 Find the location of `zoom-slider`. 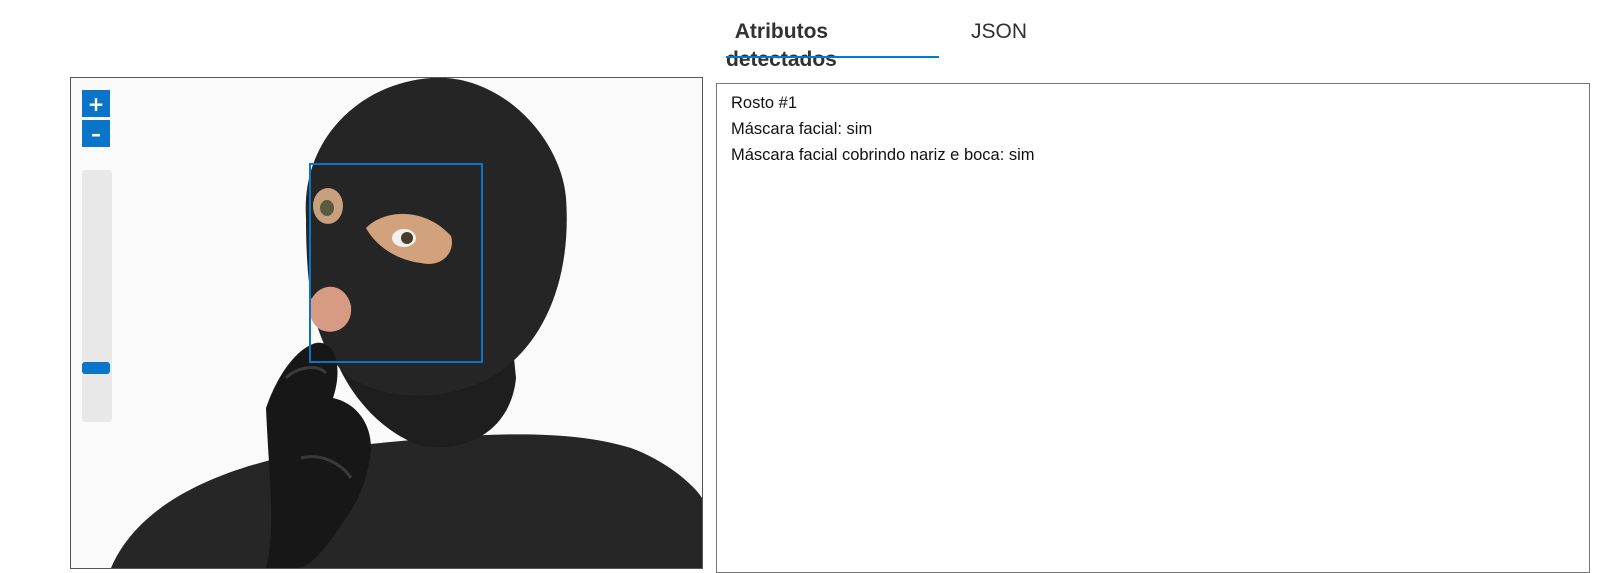

zoom-slider is located at coordinates (97, 296).